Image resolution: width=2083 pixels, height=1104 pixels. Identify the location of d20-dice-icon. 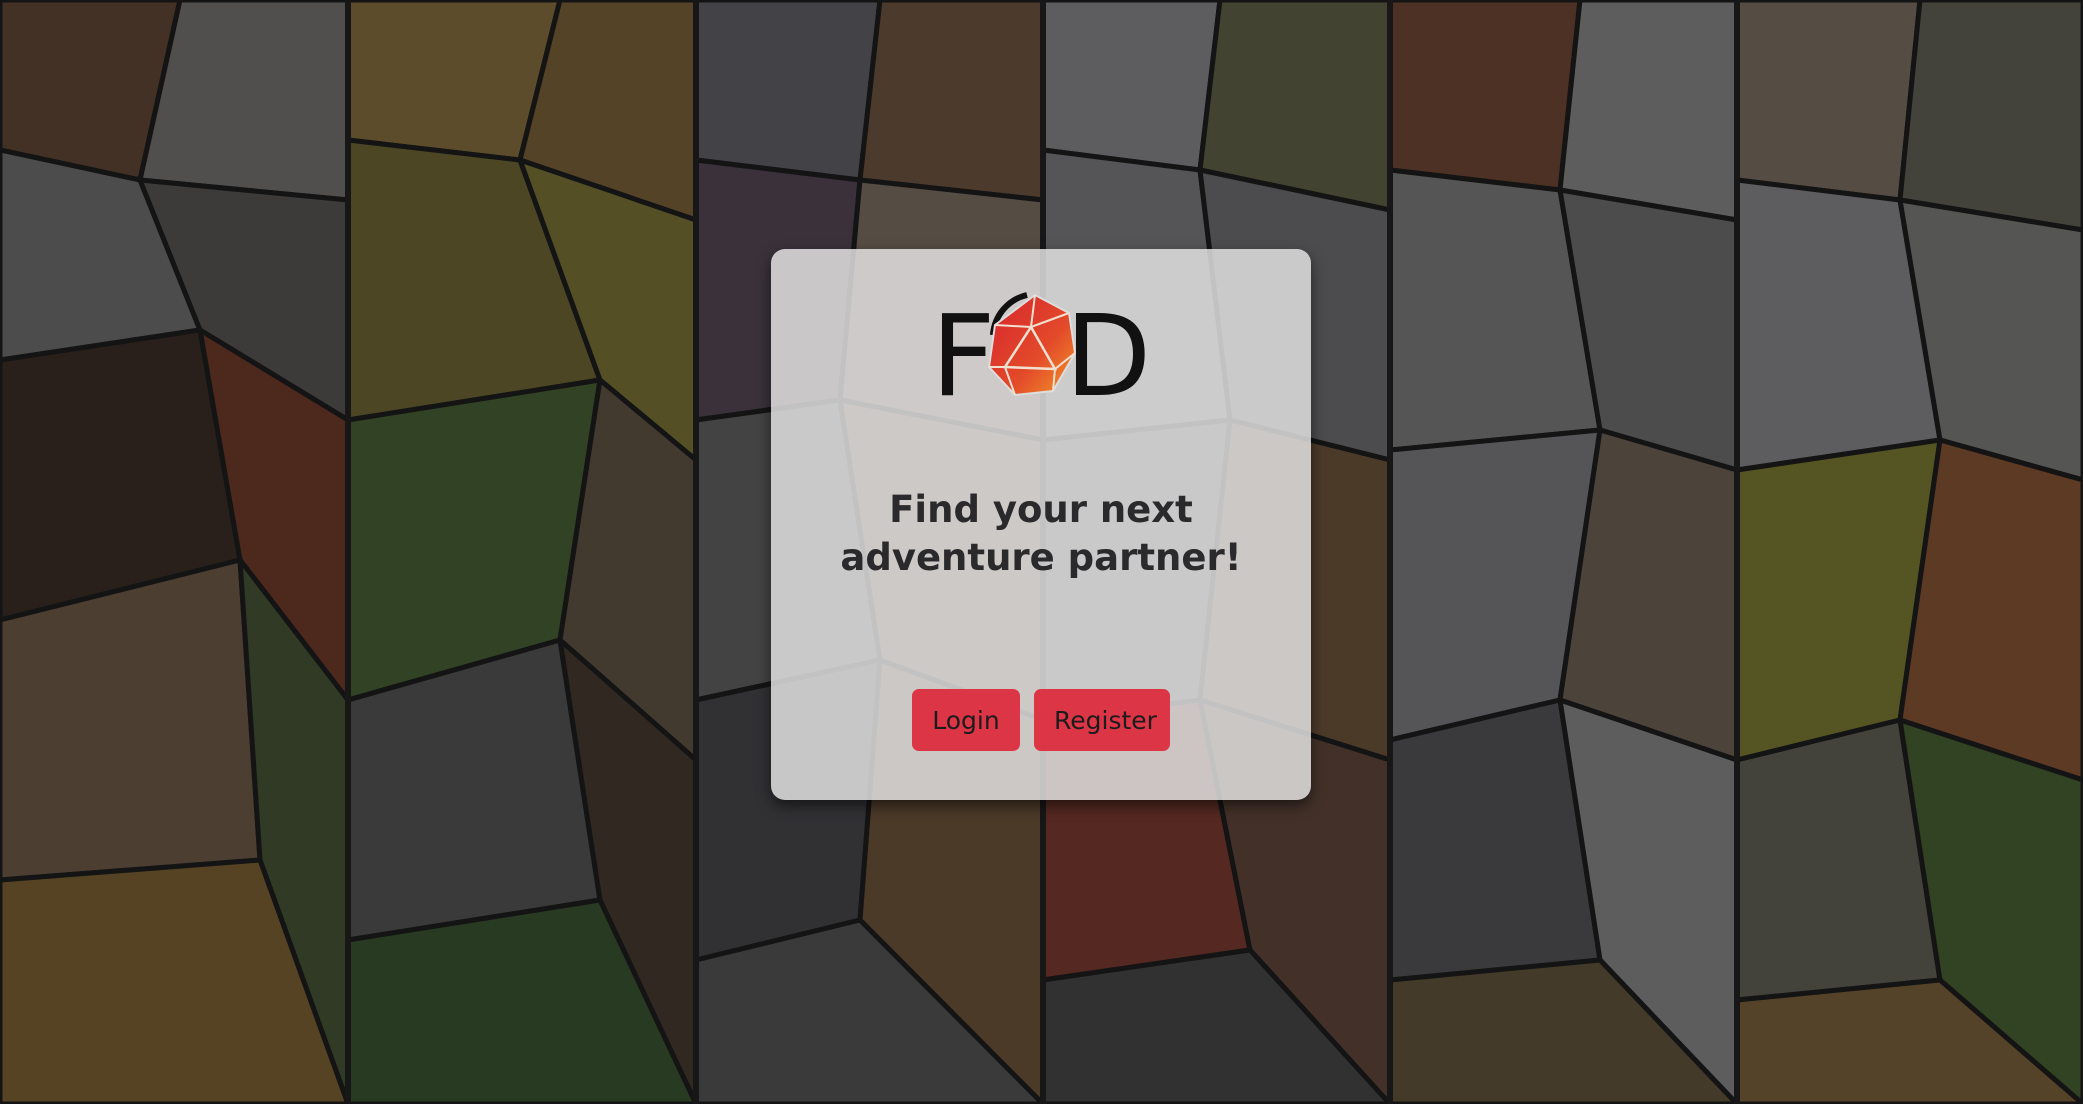
(1032, 344).